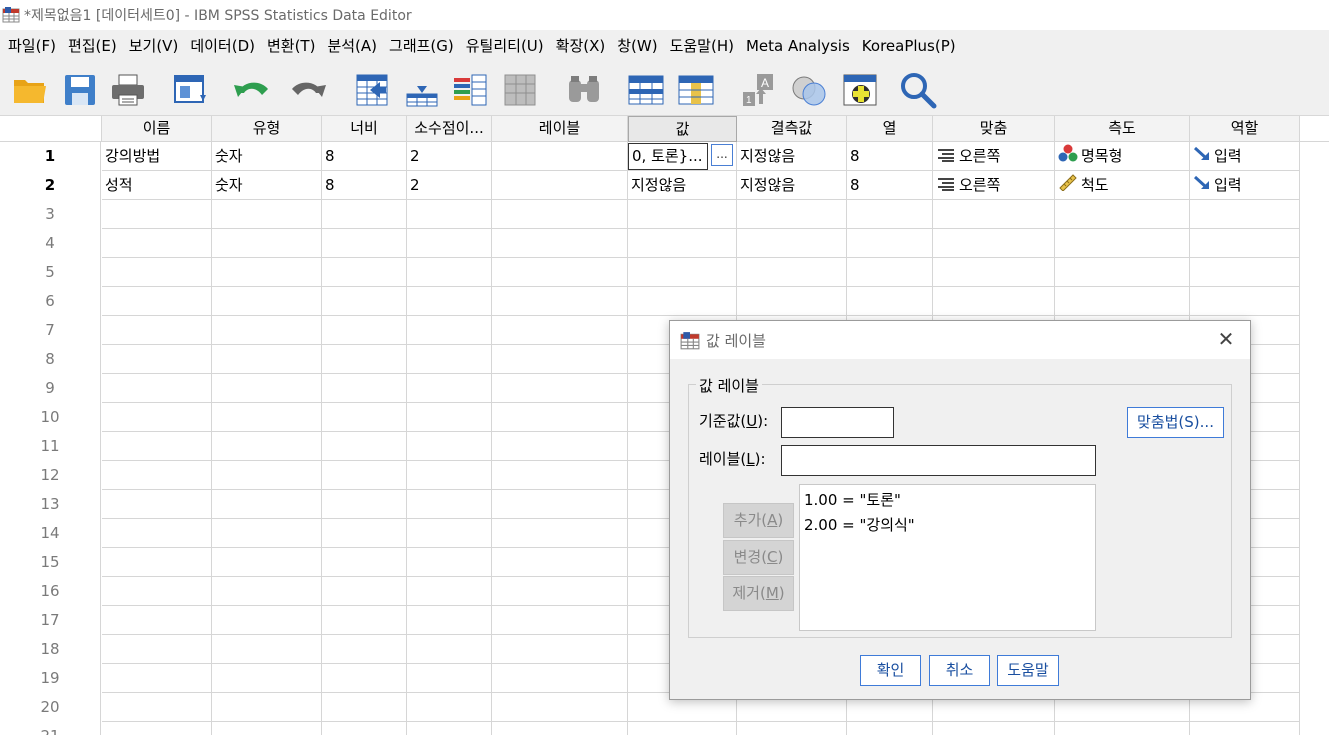 This screenshot has height=735, width=1329. Describe the element at coordinates (810, 90) in the screenshot. I see `weight-cases-icon` at that location.